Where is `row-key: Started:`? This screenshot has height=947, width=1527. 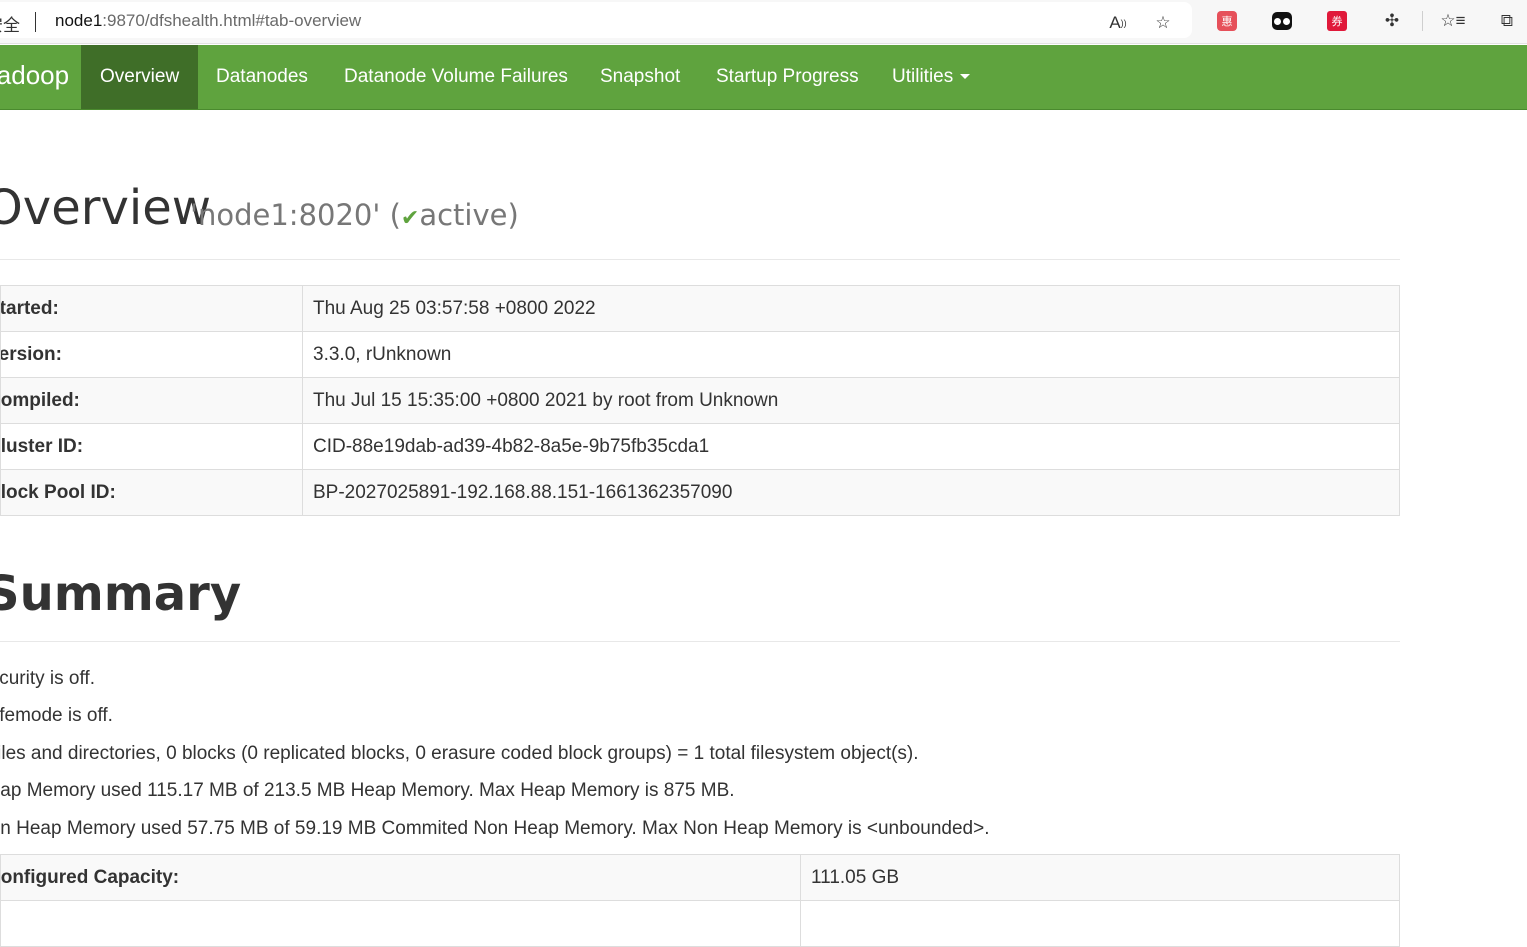
row-key: Started: is located at coordinates (151, 308).